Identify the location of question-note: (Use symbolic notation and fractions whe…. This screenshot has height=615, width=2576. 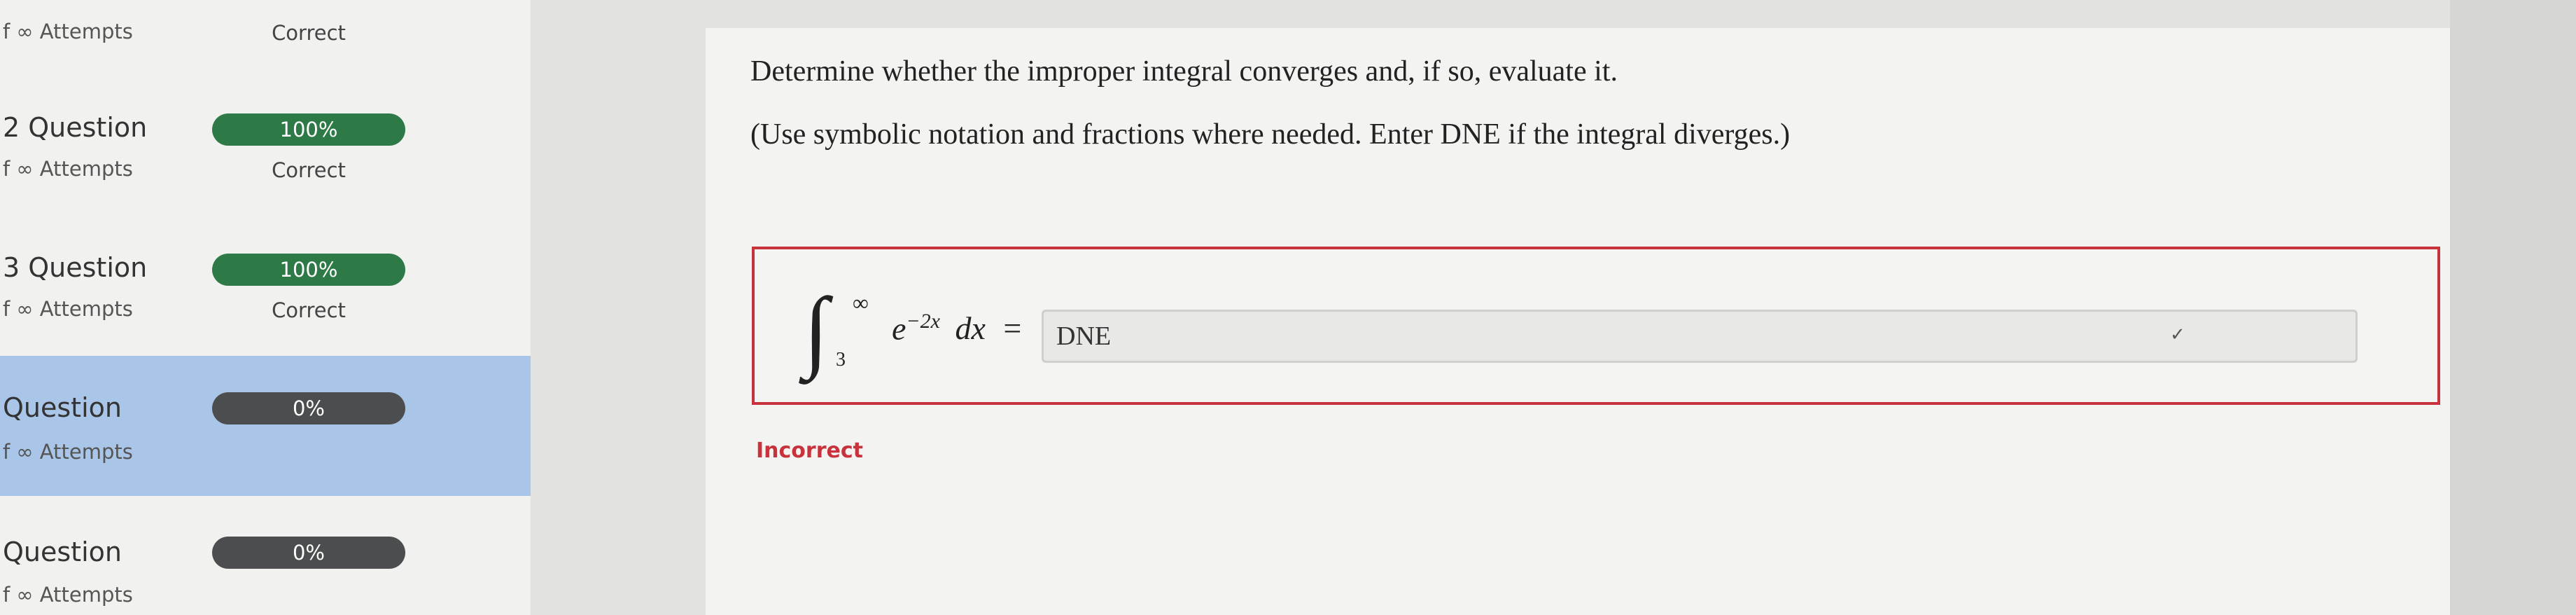
(1270, 134).